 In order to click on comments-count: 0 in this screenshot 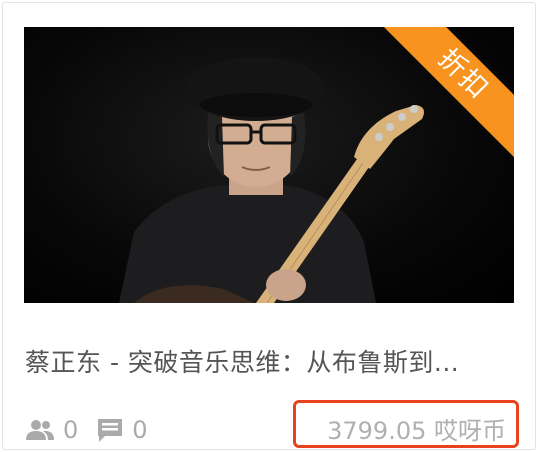, I will do `click(140, 430)`.